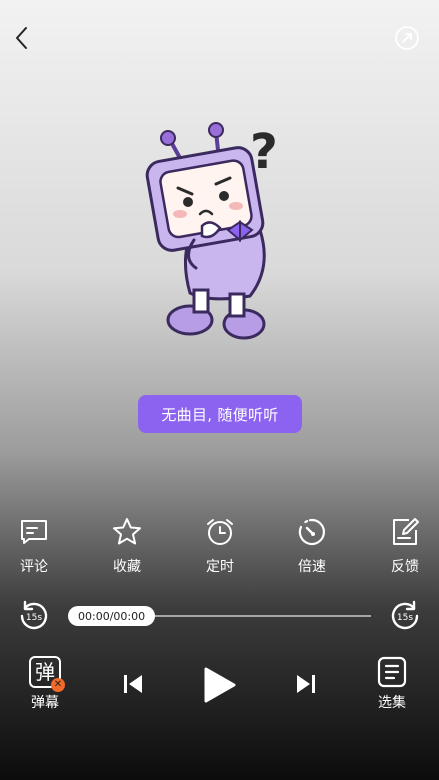  Describe the element at coordinates (220, 532) in the screenshot. I see `alarm-clock-icon` at that location.